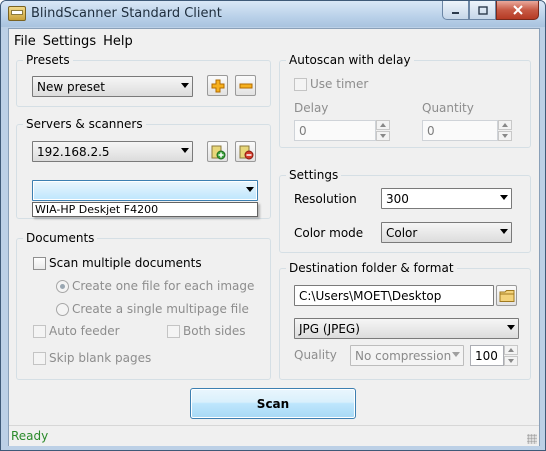 This screenshot has width=546, height=451. I want to click on status-text: Ready, so click(30, 436).